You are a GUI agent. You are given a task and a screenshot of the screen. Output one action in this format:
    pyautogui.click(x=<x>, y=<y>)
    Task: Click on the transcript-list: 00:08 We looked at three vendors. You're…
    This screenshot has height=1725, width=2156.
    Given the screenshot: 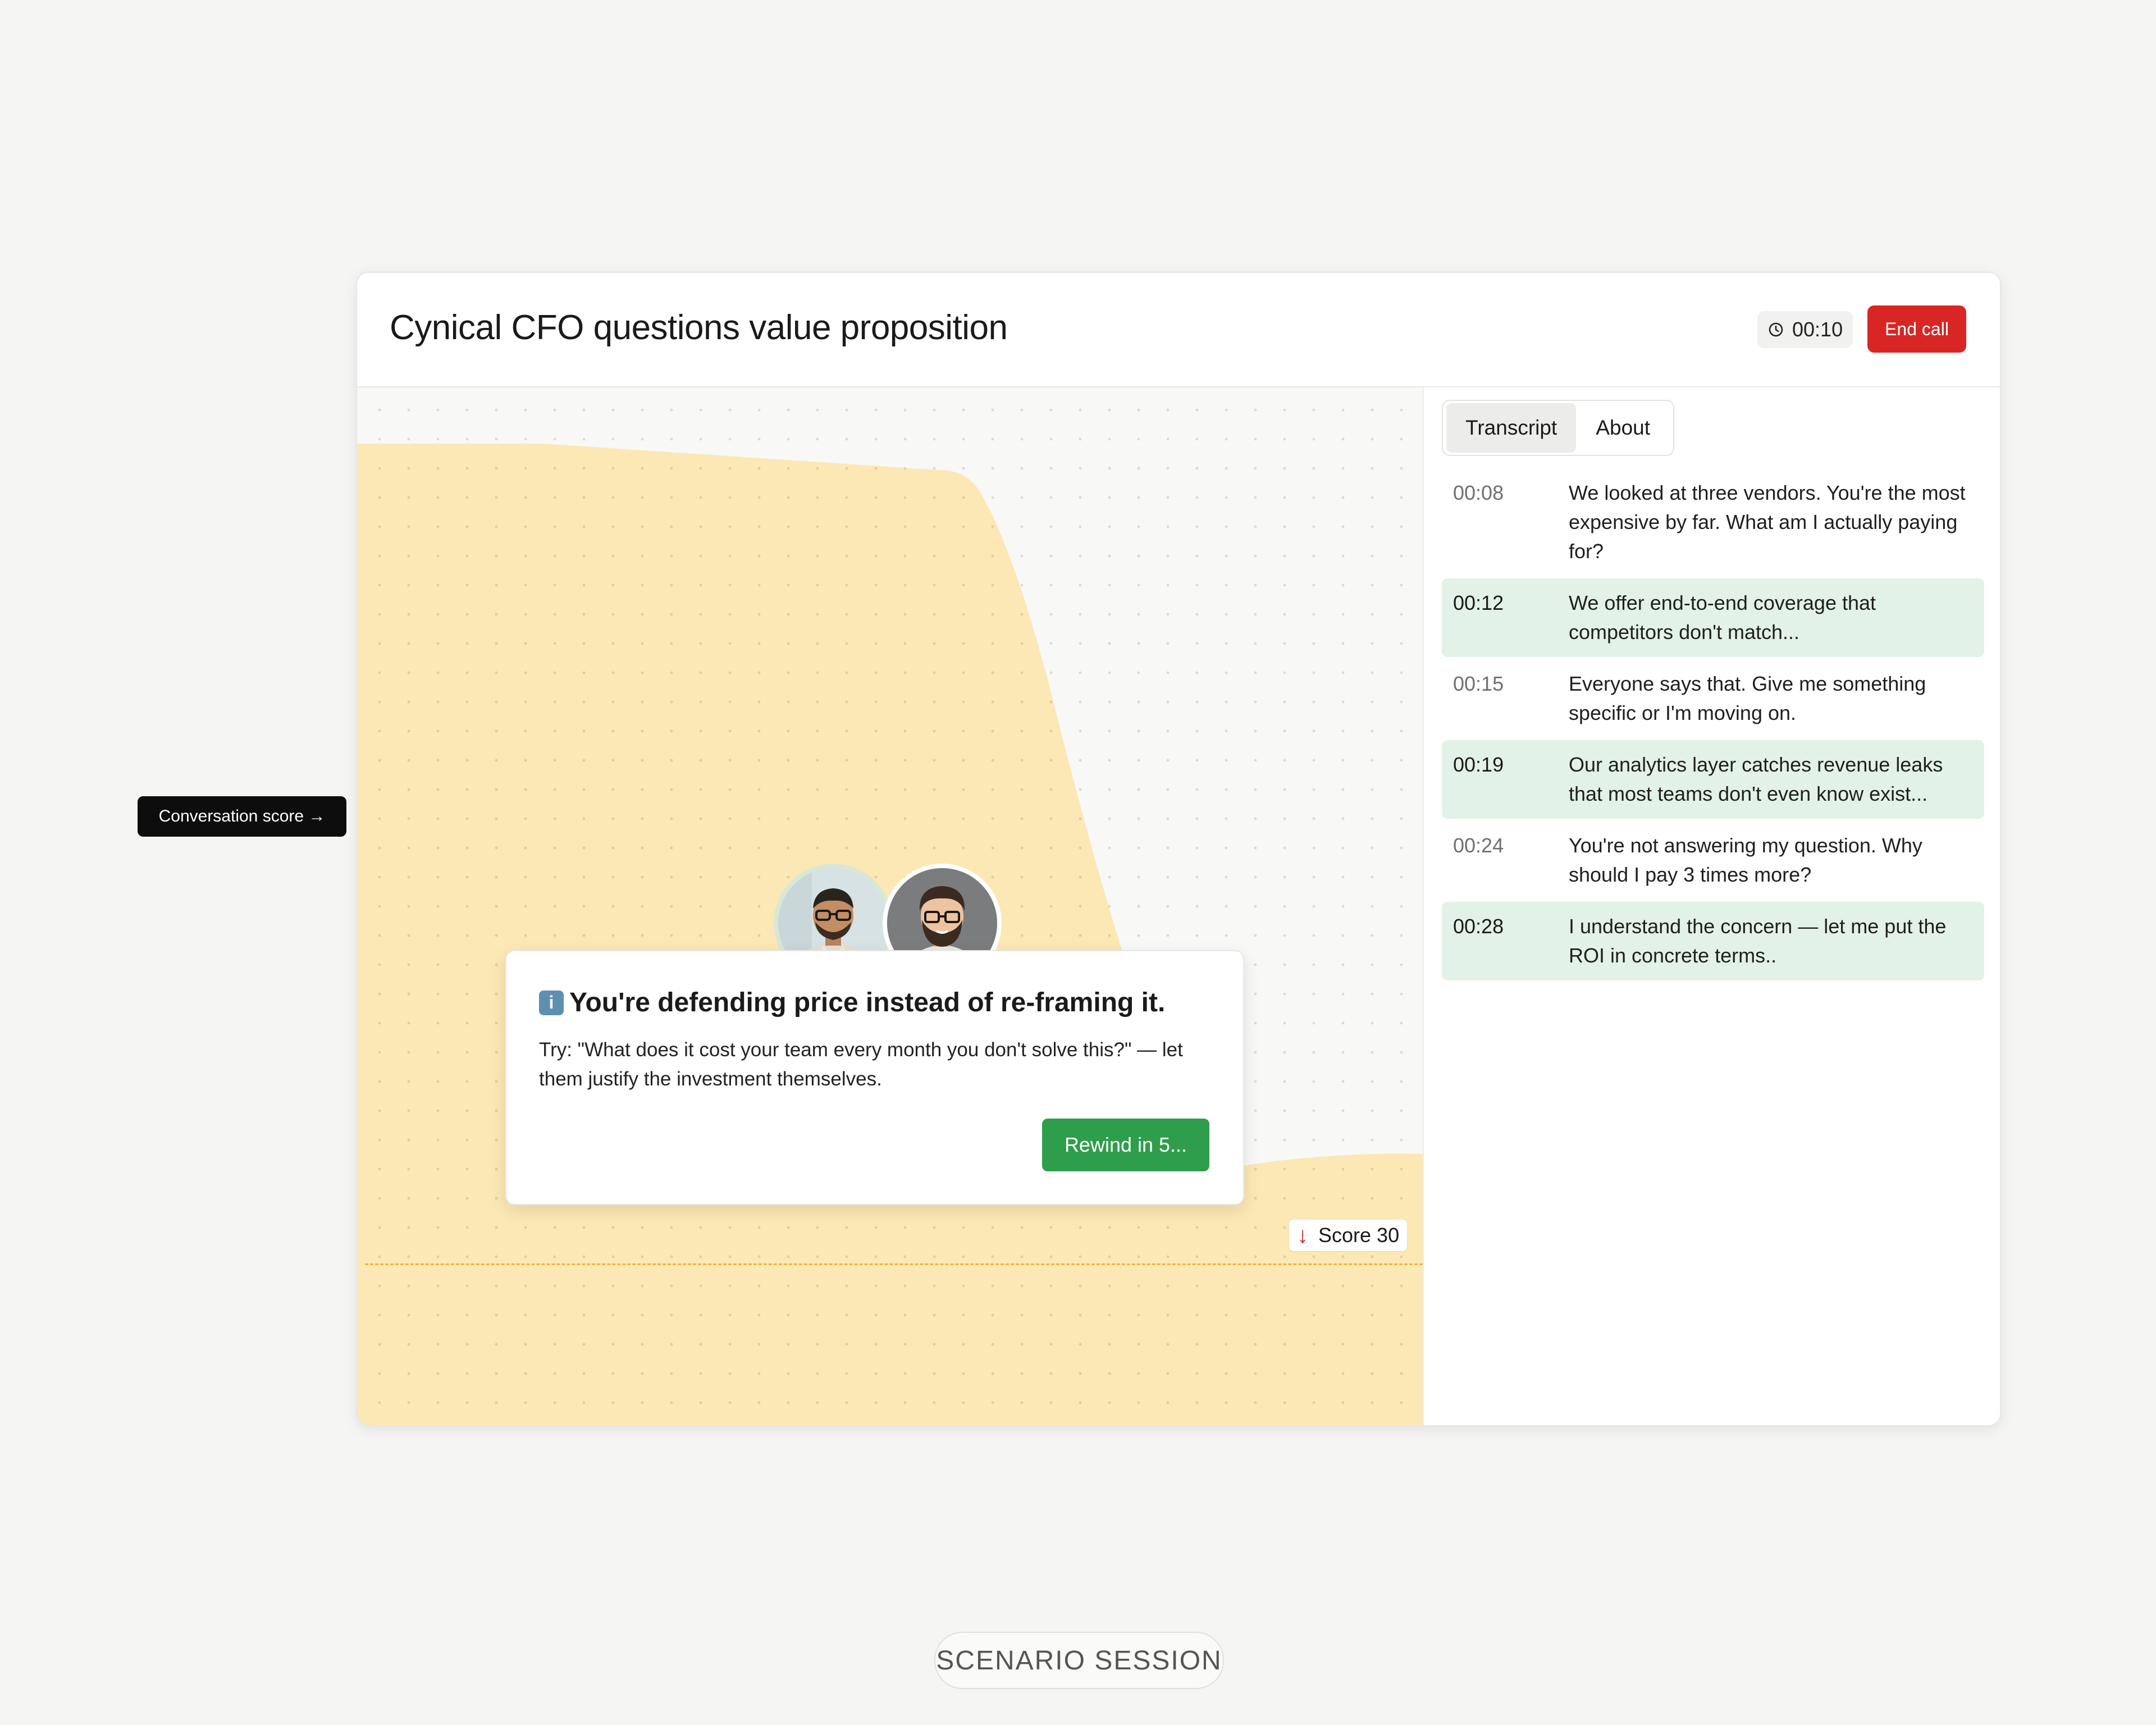 What is the action you would take?
    pyautogui.click(x=1713, y=725)
    